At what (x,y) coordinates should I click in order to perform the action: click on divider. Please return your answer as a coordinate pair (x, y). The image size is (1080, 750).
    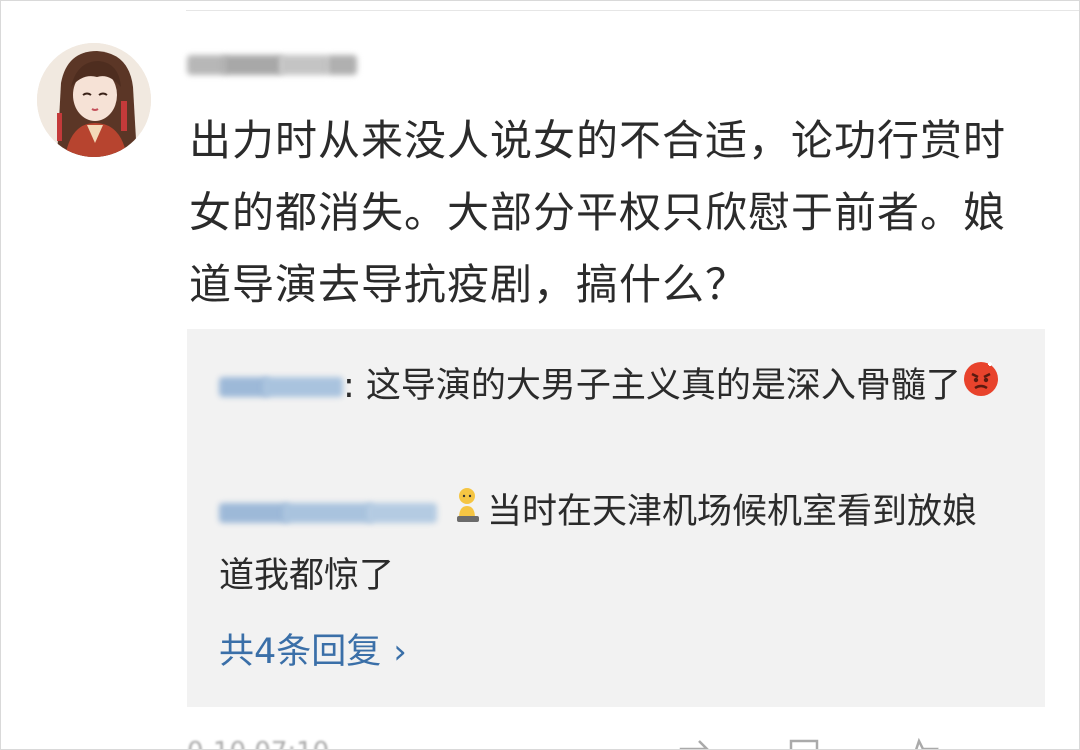
    Looking at the image, I should click on (632, 10).